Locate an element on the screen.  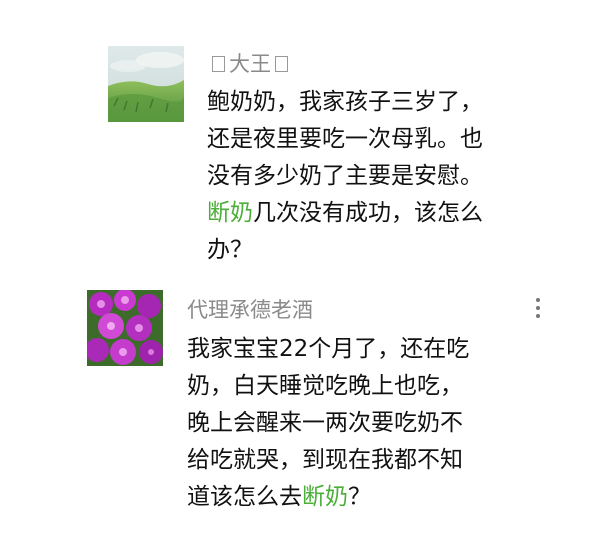
comment-author: 代理承德老酒 is located at coordinates (250, 310).